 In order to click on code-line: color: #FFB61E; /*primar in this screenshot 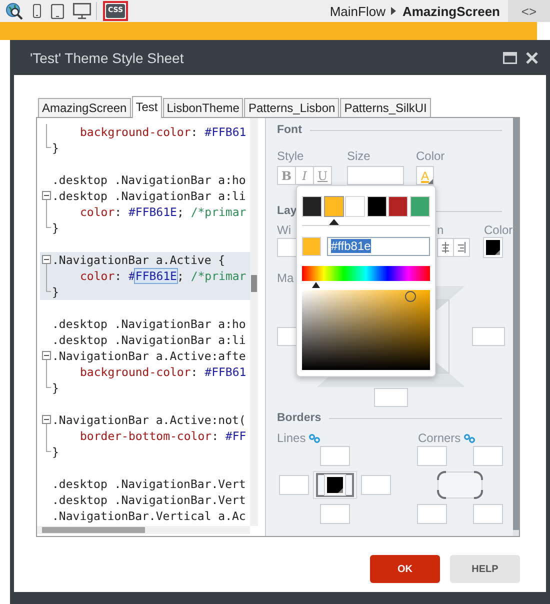, I will do `click(163, 212)`.